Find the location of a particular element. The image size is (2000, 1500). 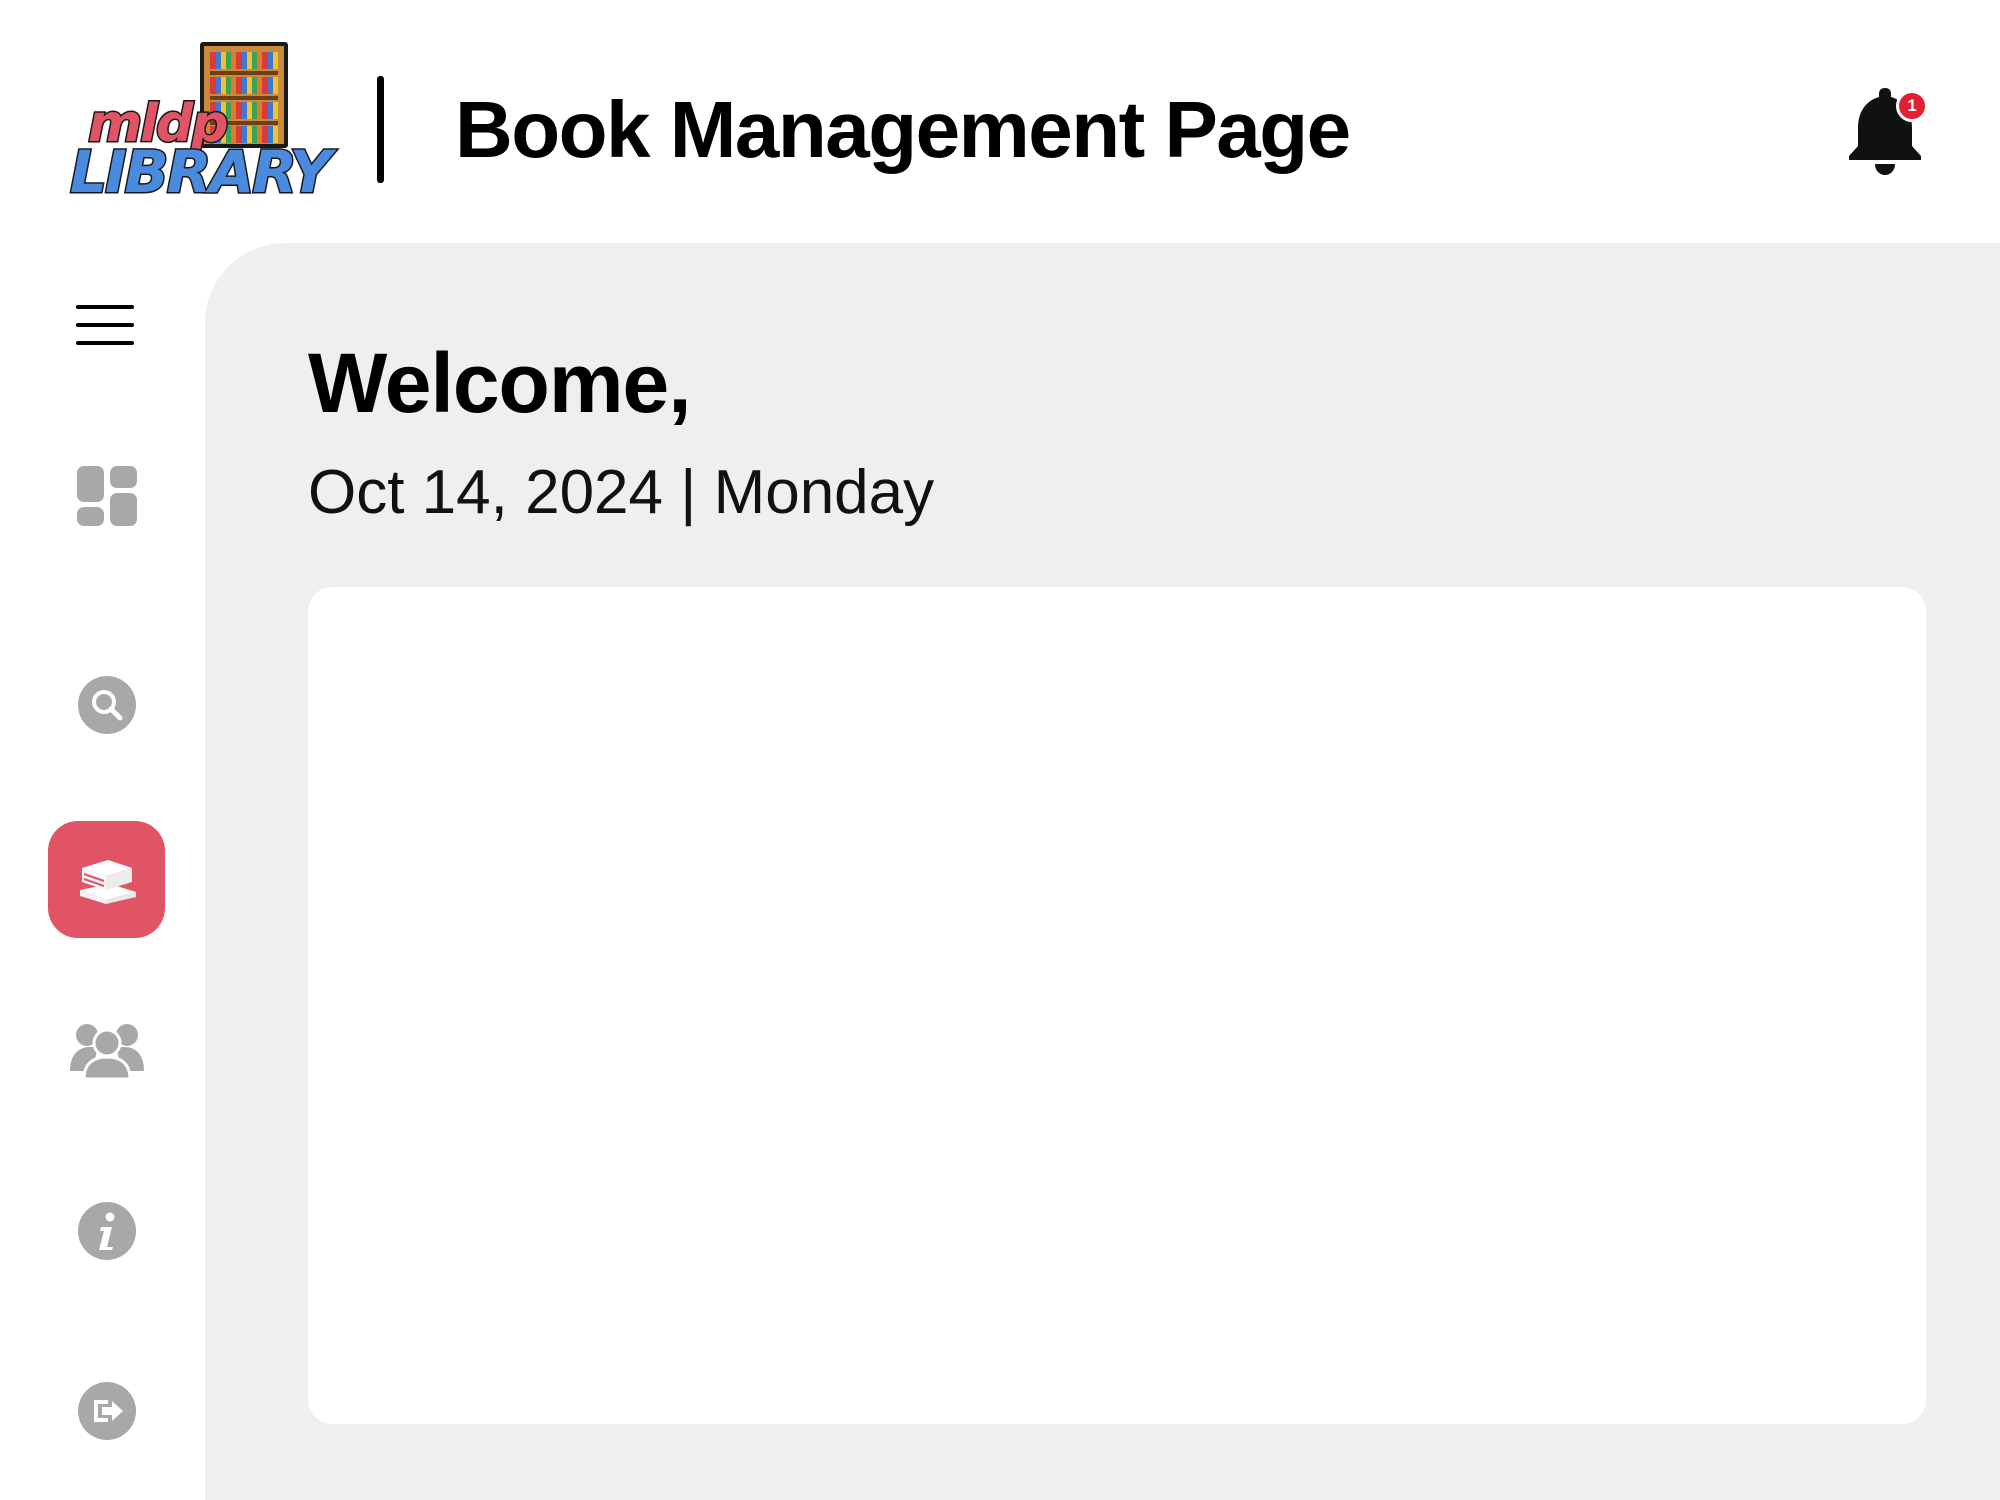

welcome-heading: Welcome, is located at coordinates (500, 383).